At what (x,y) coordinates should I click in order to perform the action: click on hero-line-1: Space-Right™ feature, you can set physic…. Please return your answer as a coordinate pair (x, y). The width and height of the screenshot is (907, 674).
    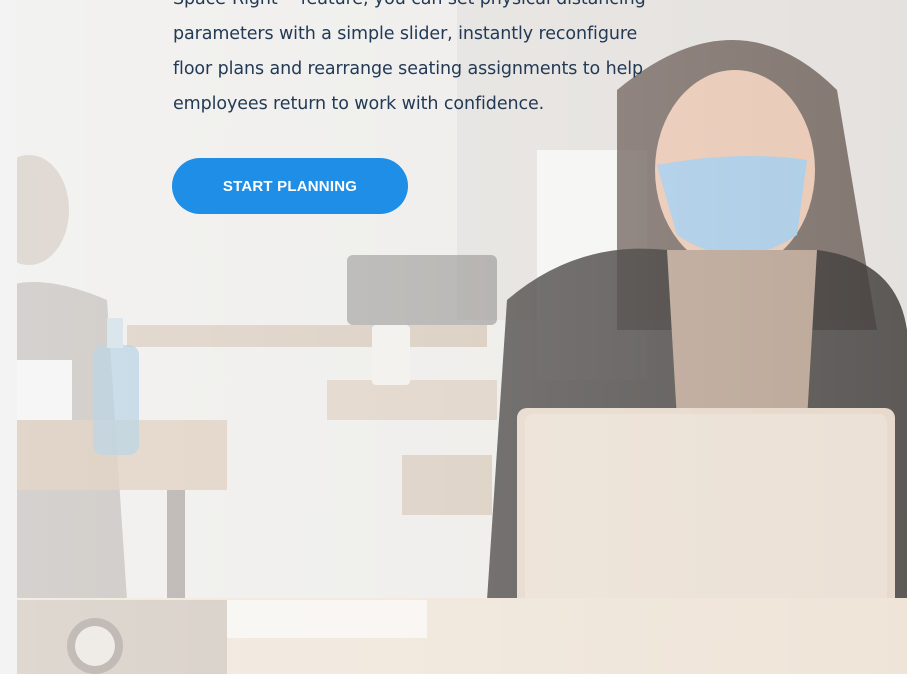
    Looking at the image, I should click on (409, 4).